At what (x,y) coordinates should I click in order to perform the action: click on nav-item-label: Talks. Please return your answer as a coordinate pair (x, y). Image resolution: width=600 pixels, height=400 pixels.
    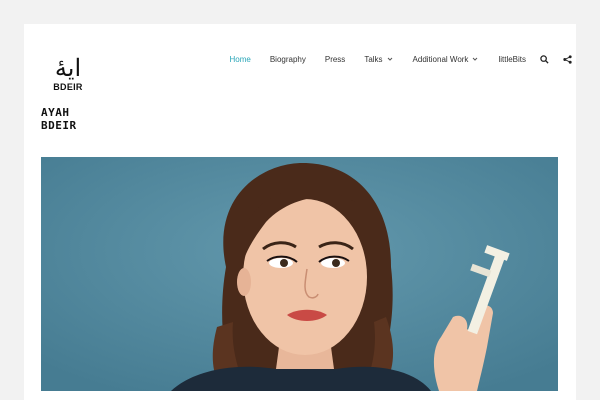
    Looking at the image, I should click on (373, 59).